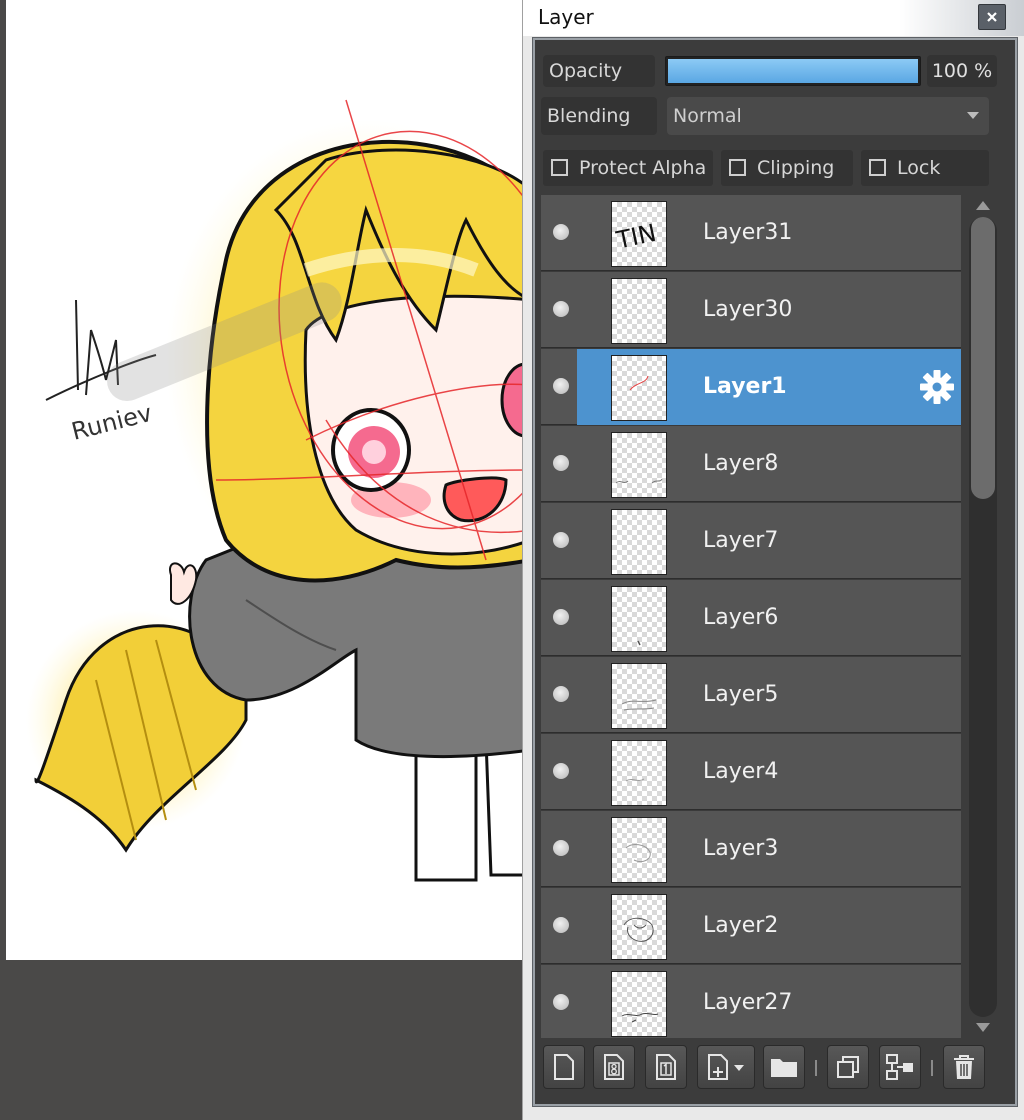 This screenshot has width=1024, height=1120. Describe the element at coordinates (599, 71) in the screenshot. I see `opacity-label: Opacity` at that location.